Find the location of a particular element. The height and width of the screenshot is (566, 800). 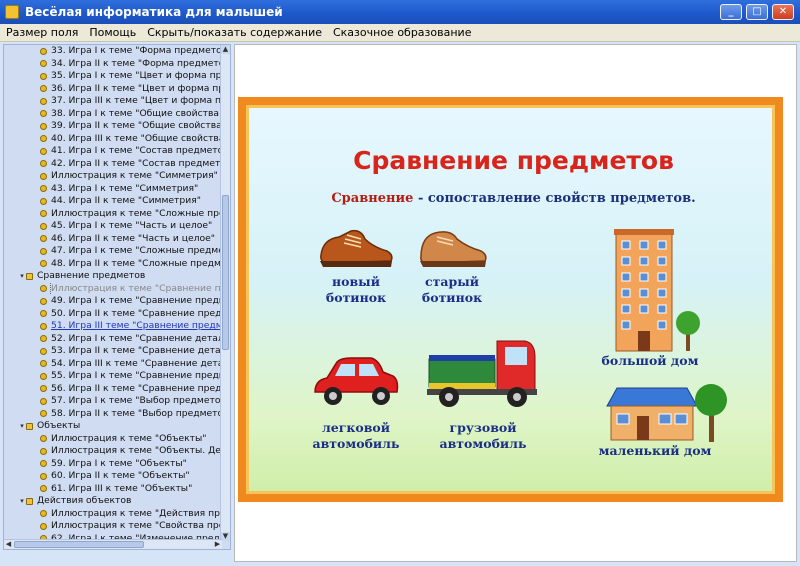

horizontal-scrollbar: ◀ ▶ is located at coordinates (113, 544).